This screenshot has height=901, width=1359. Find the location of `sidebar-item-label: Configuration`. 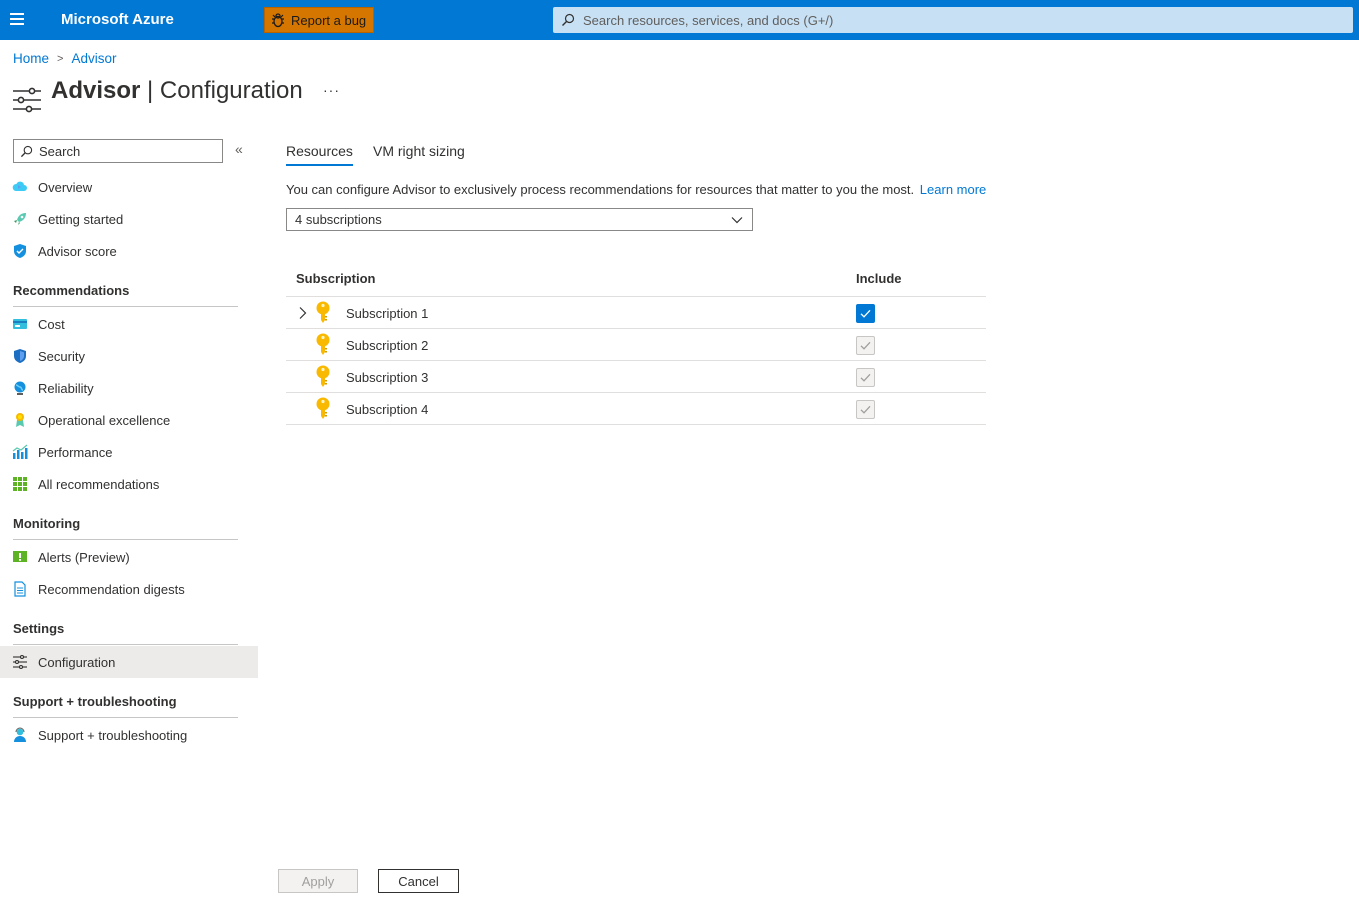

sidebar-item-label: Configuration is located at coordinates (77, 662).